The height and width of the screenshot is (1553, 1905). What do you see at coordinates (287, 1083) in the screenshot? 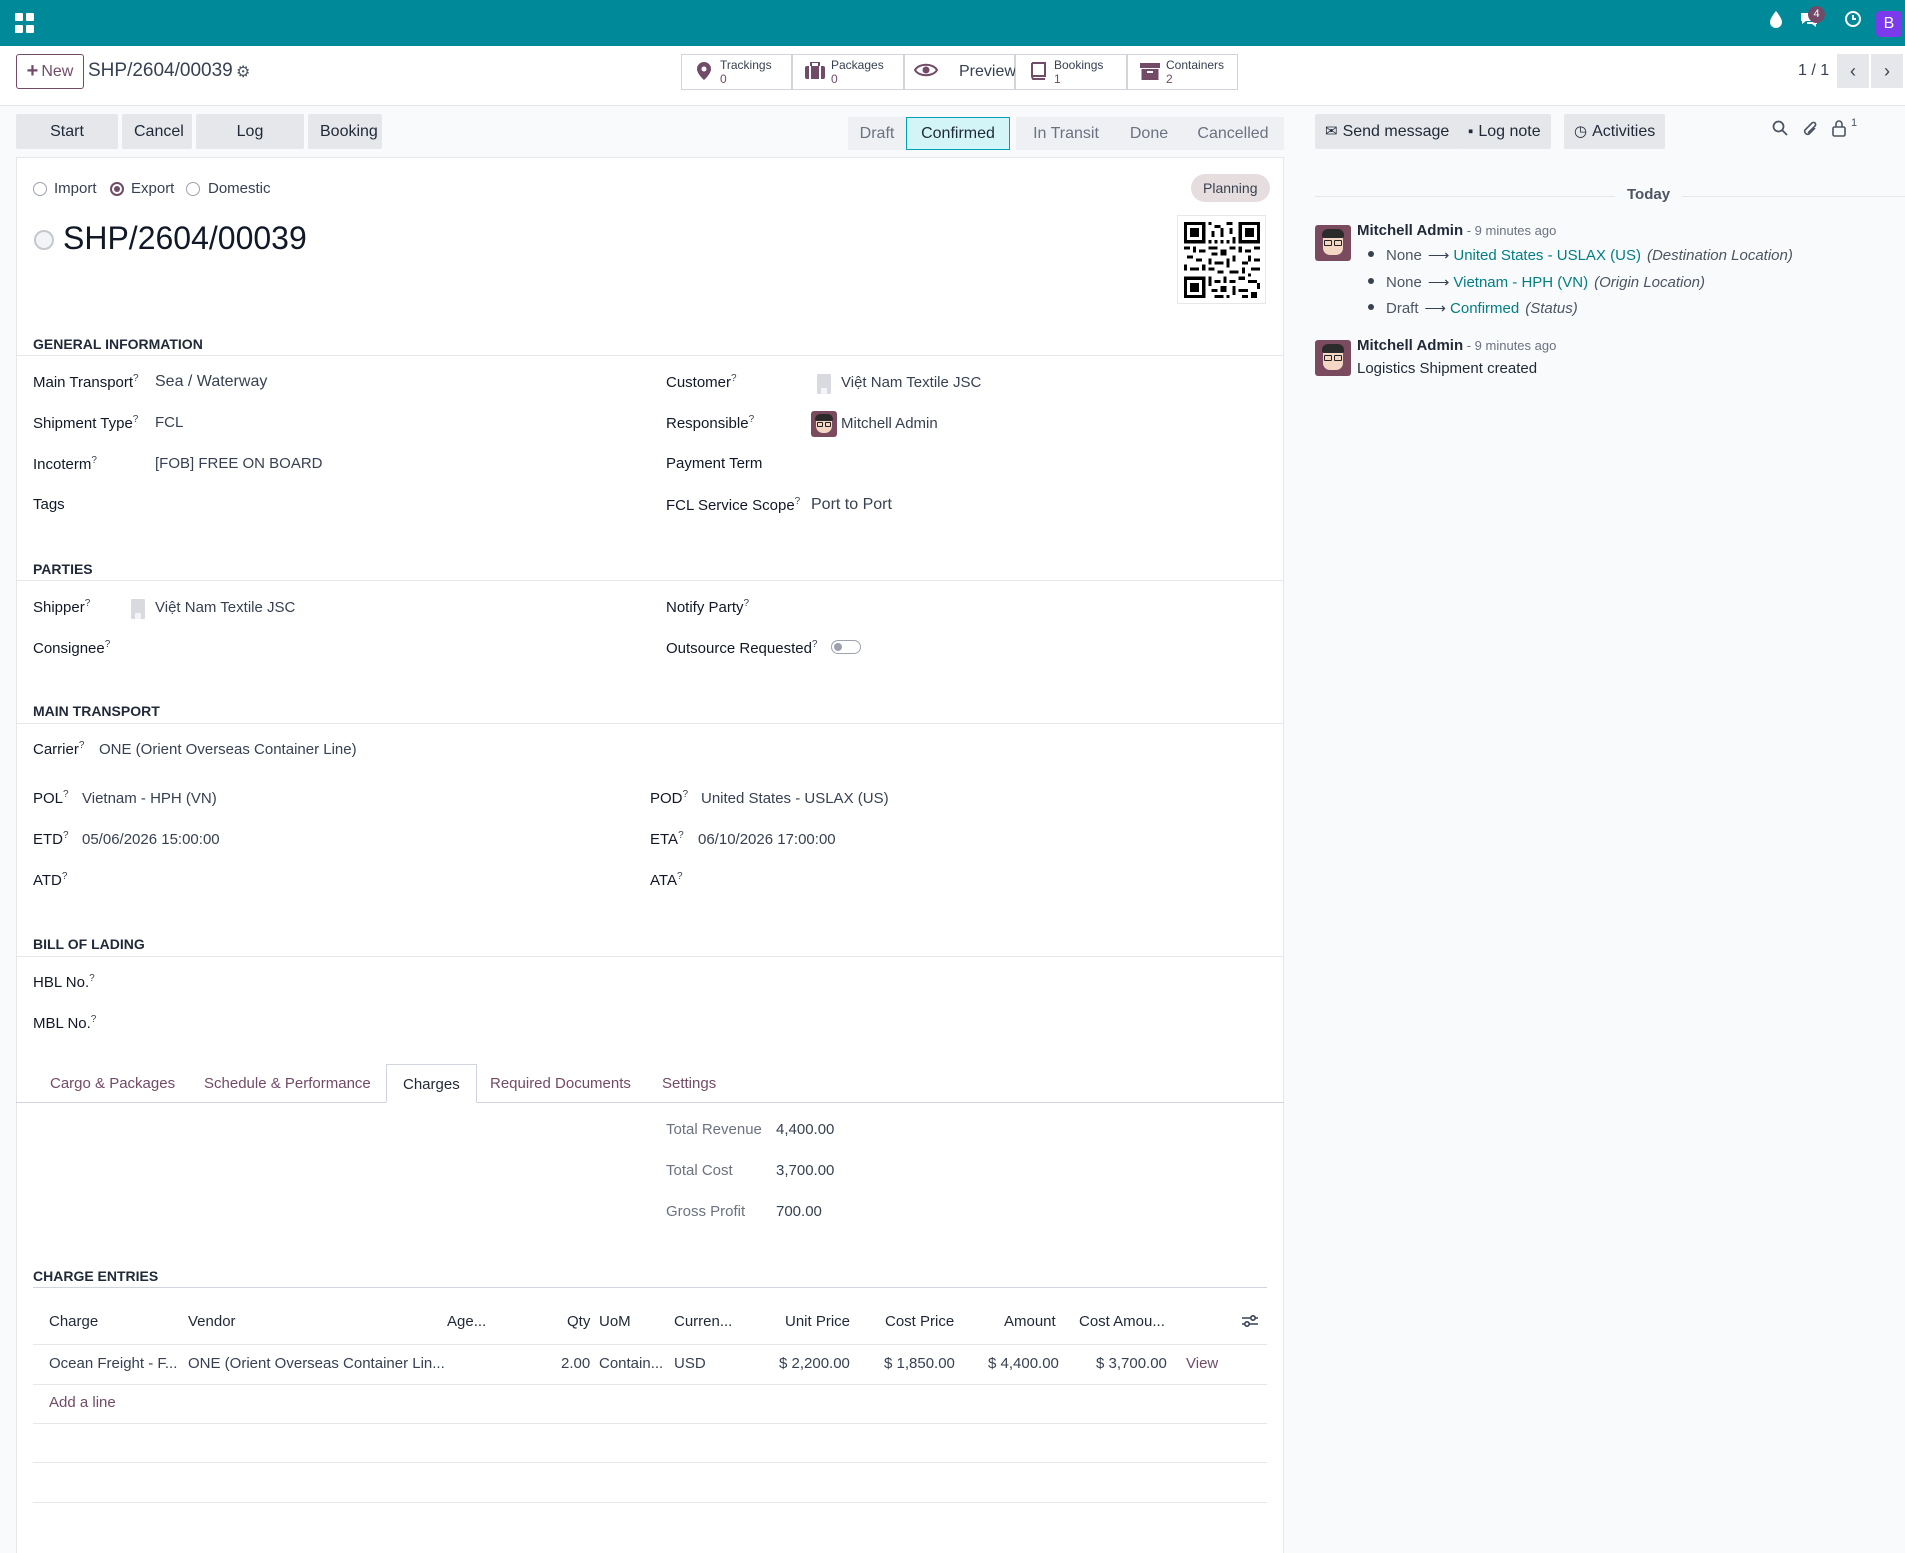
I see `tab-schedule-performance: Schedule & Performance` at bounding box center [287, 1083].